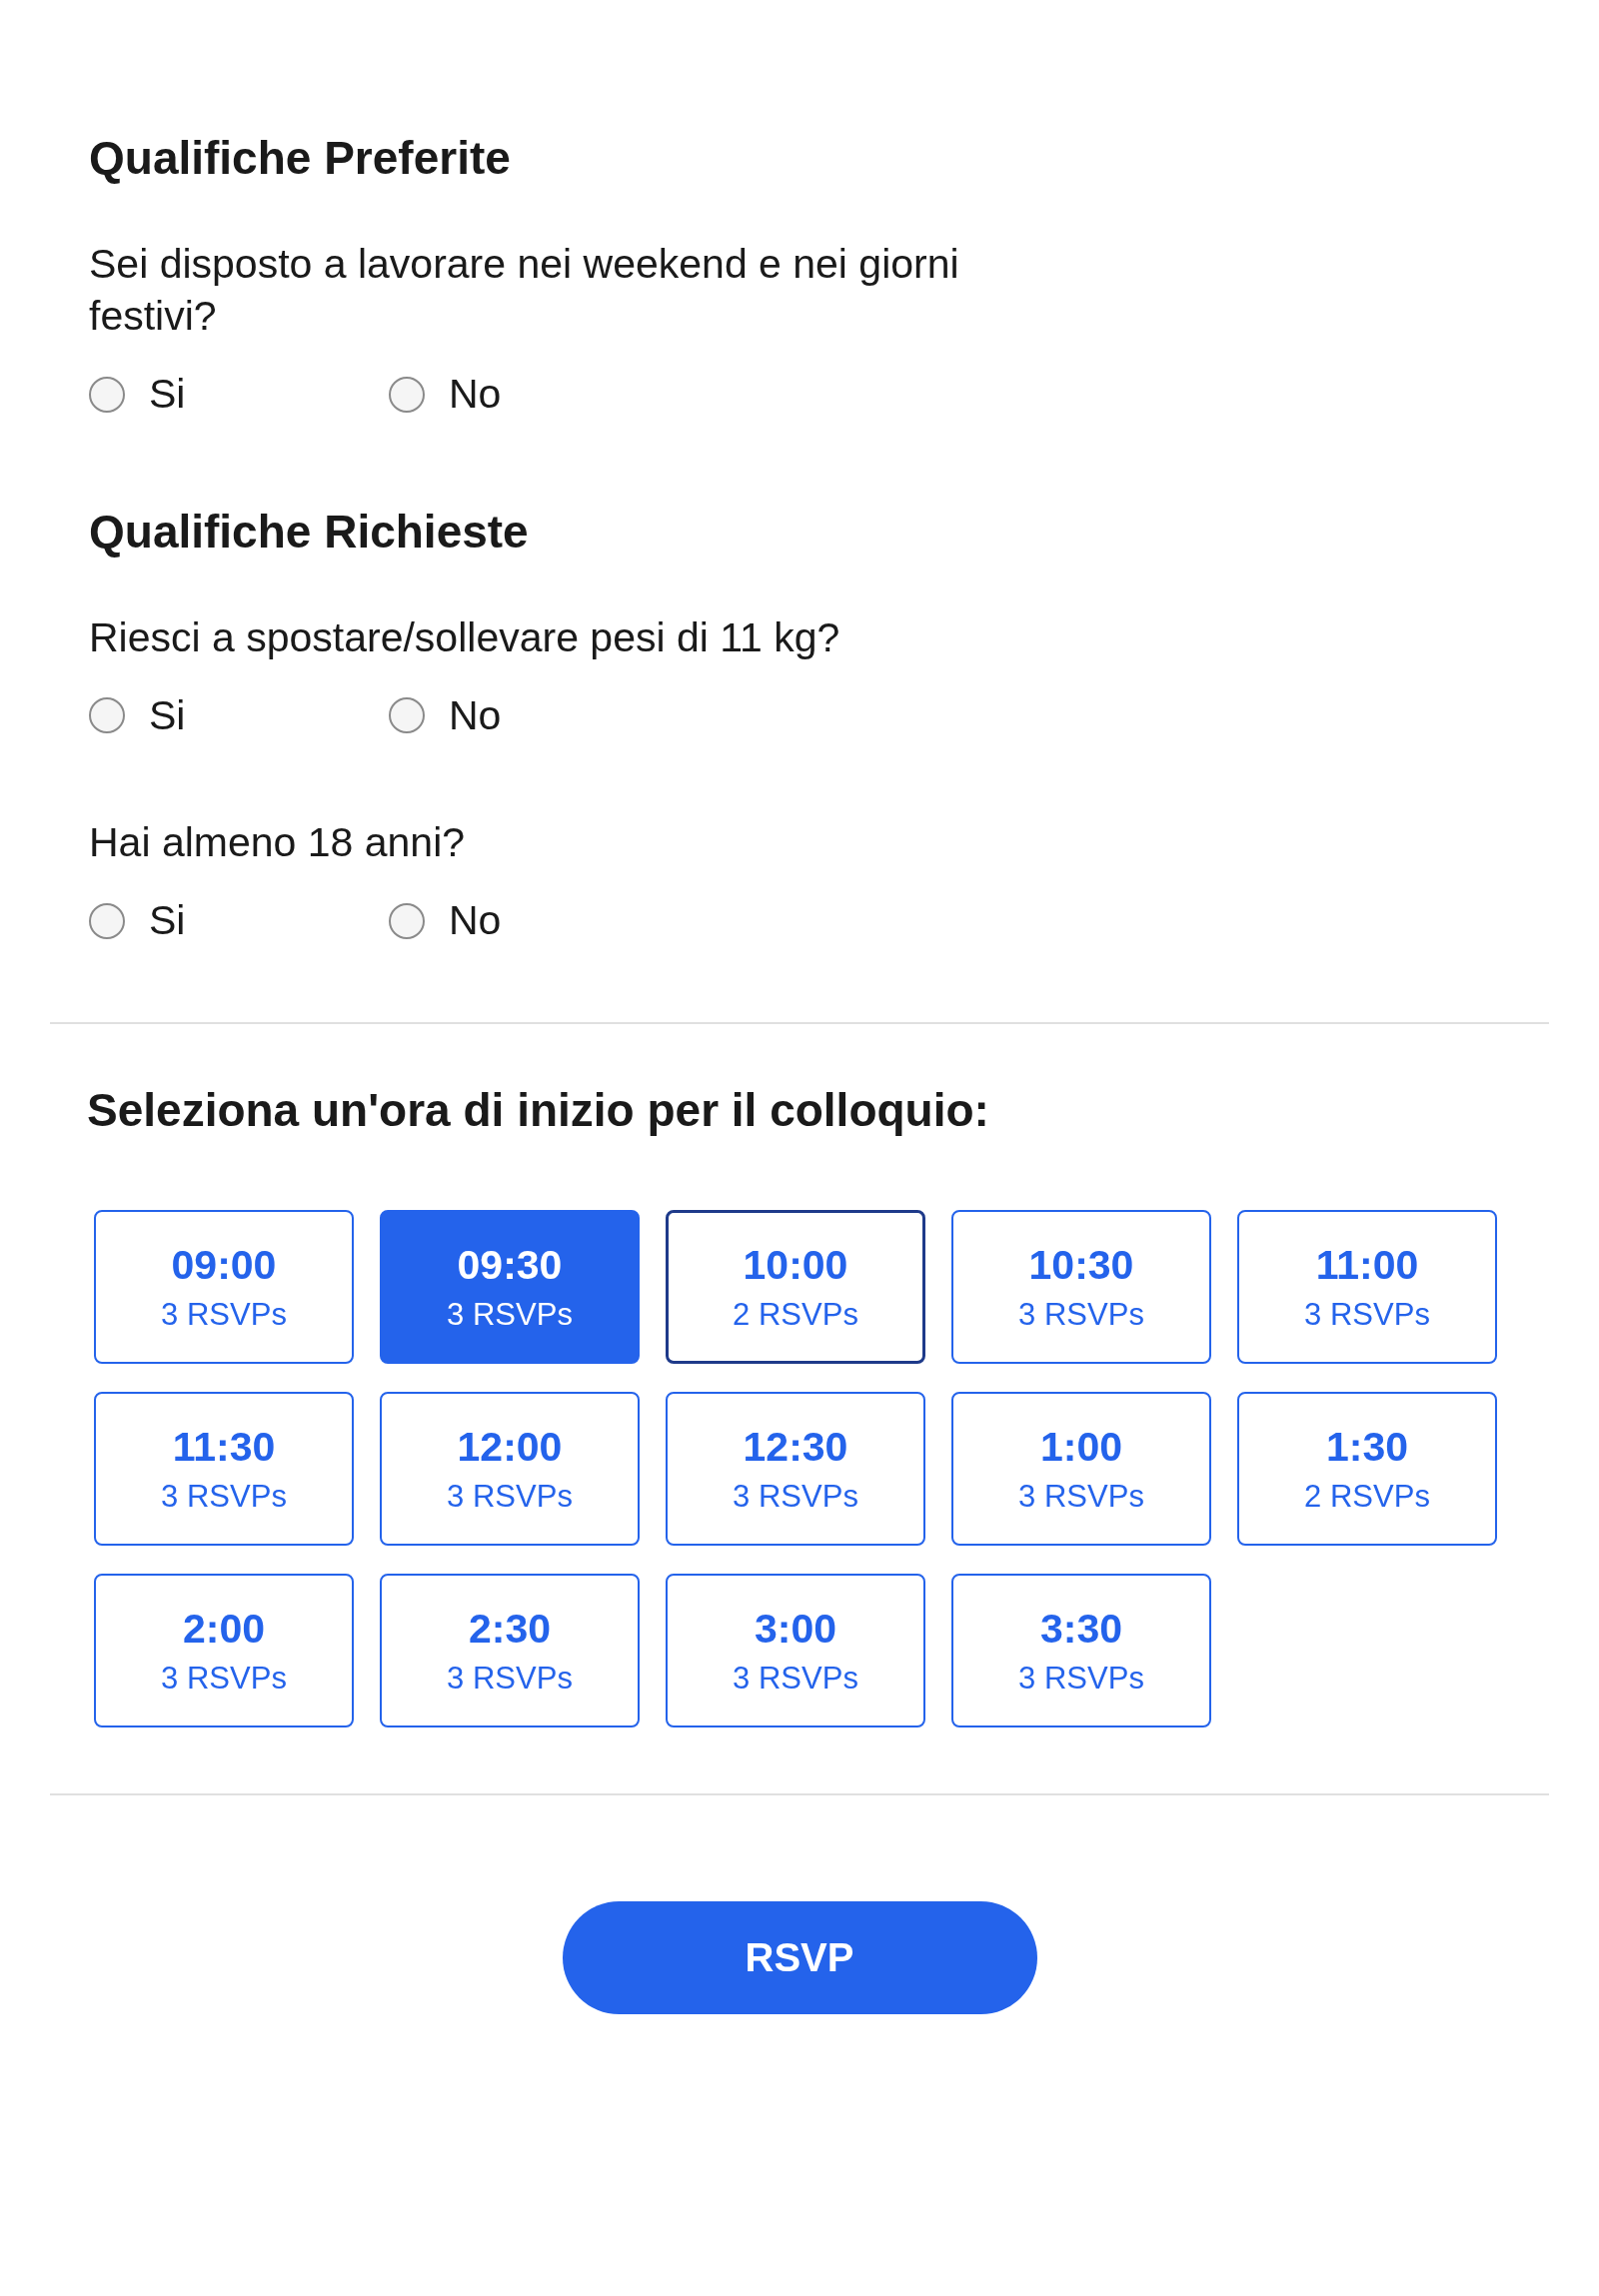  What do you see at coordinates (510, 1650) in the screenshot?
I see `time-slot-button: 2:30 3 RSVPs` at bounding box center [510, 1650].